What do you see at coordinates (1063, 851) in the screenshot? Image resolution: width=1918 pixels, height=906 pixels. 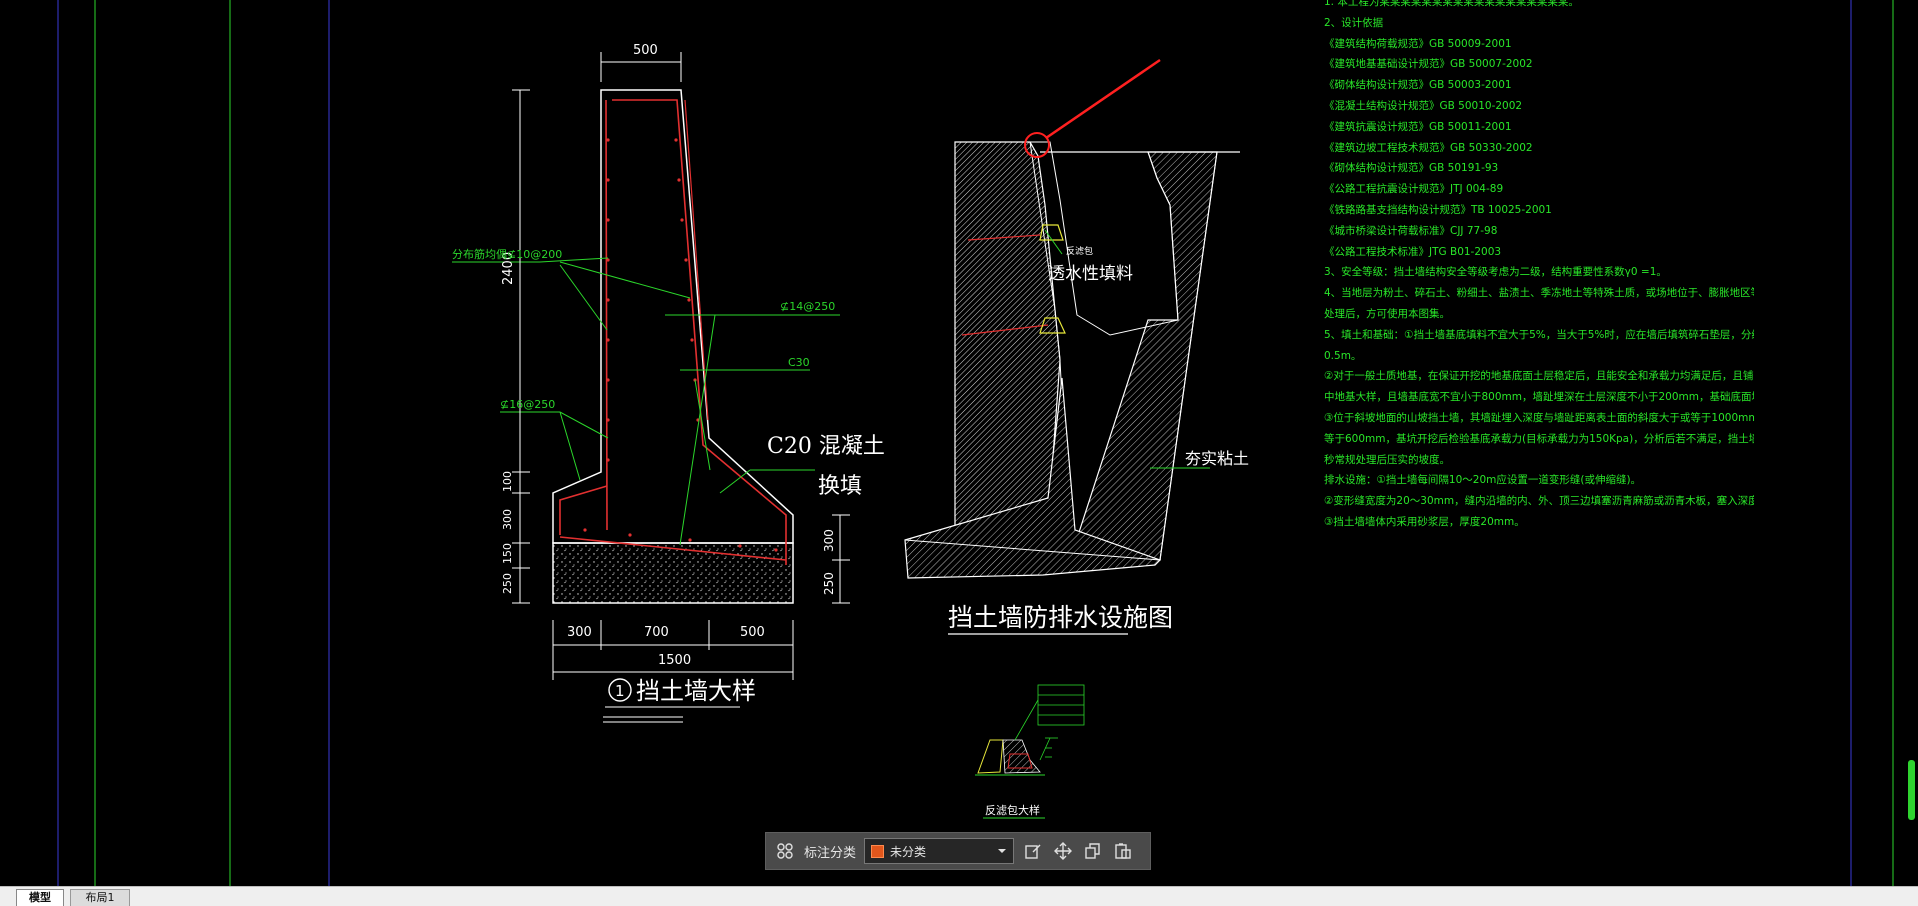 I see `move-icon` at bounding box center [1063, 851].